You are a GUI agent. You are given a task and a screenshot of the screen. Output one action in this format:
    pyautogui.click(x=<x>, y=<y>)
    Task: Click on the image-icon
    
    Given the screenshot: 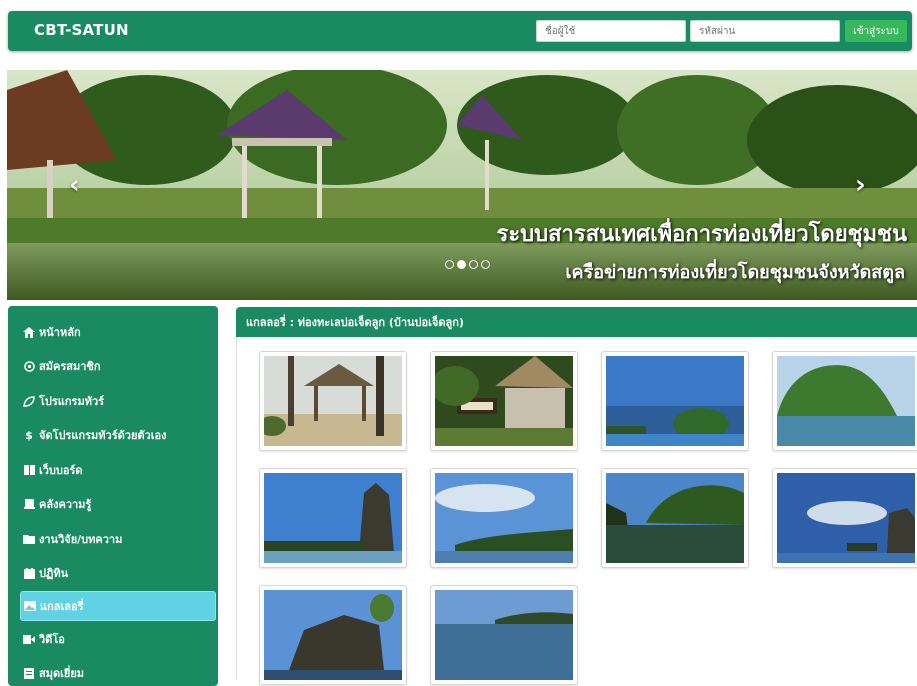 What is the action you would take?
    pyautogui.click(x=30, y=606)
    